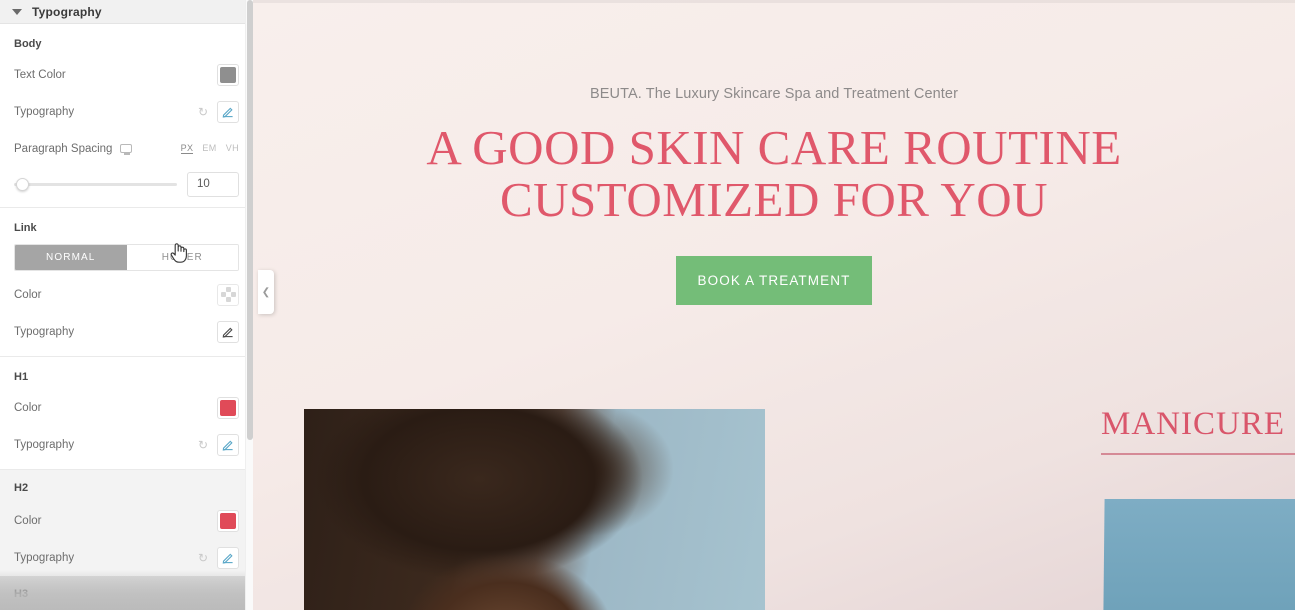 This screenshot has height=610, width=1295. I want to click on row-h2-color: Color, so click(126, 520).